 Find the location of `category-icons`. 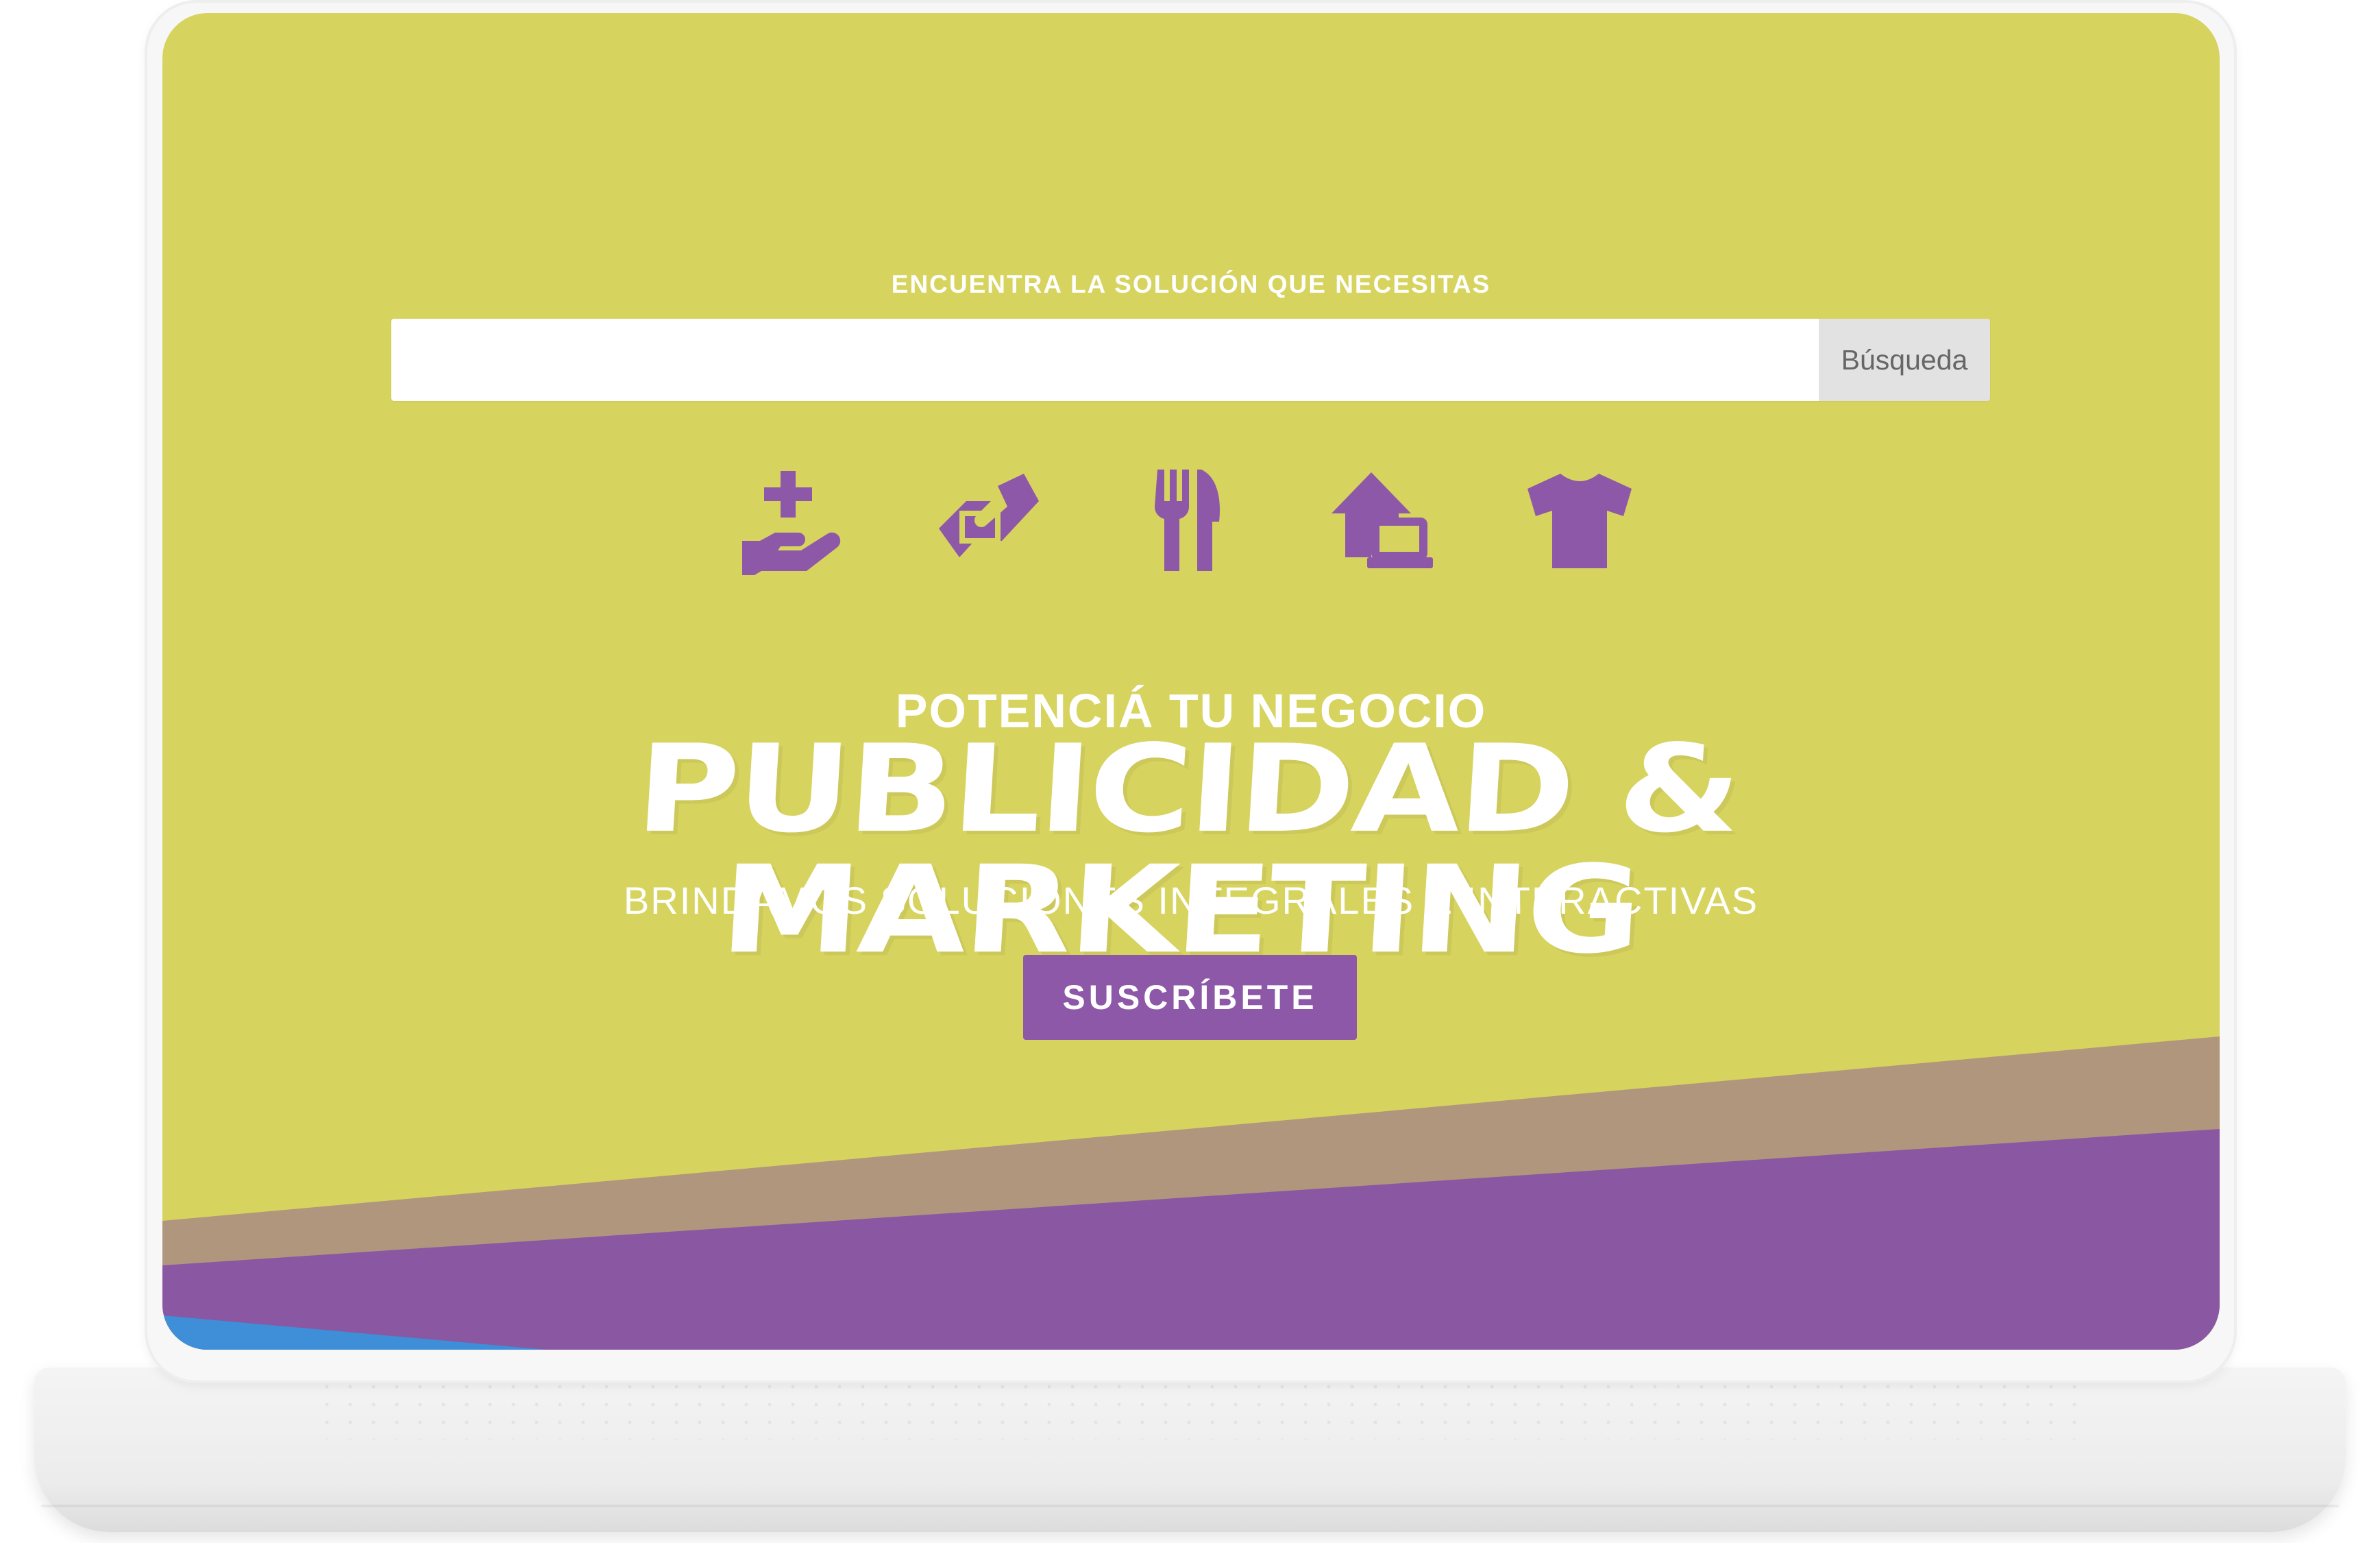

category-icons is located at coordinates (1191, 520).